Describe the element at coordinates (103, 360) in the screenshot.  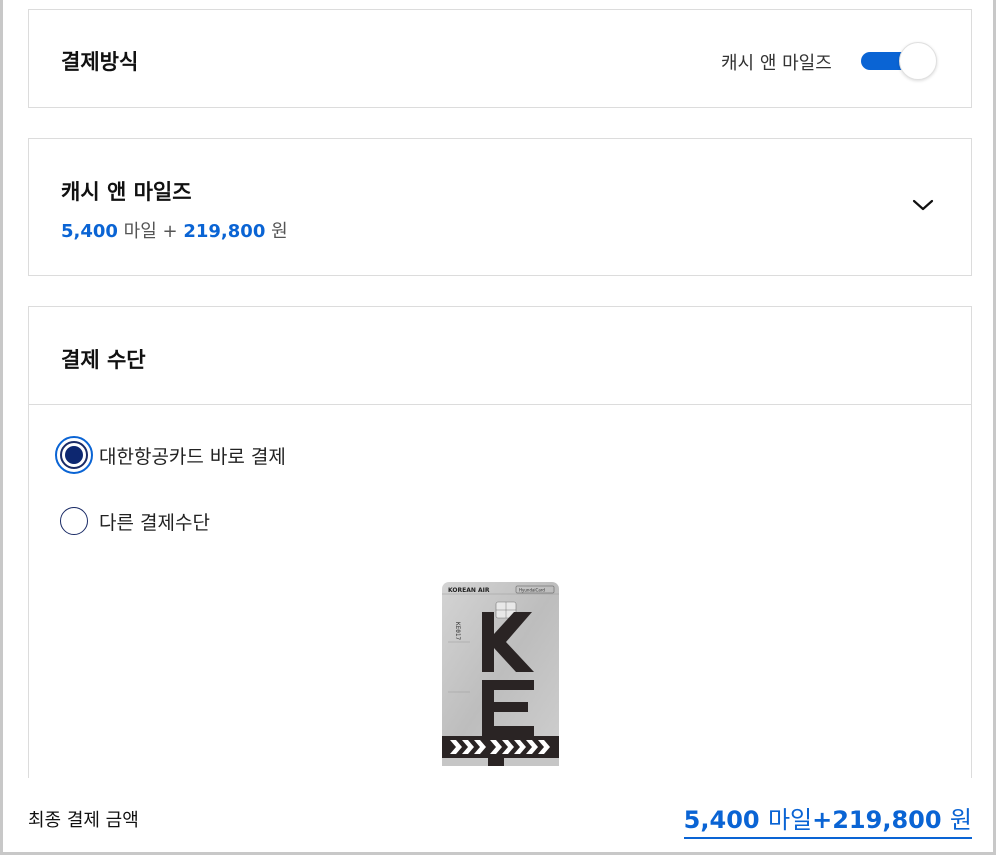
I see `payment-means-title: 결제 수단` at that location.